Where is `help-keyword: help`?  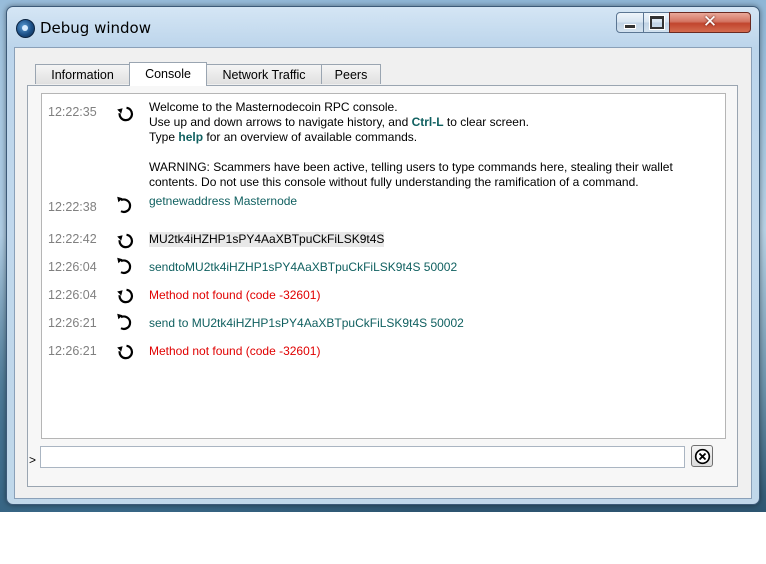
help-keyword: help is located at coordinates (191, 137).